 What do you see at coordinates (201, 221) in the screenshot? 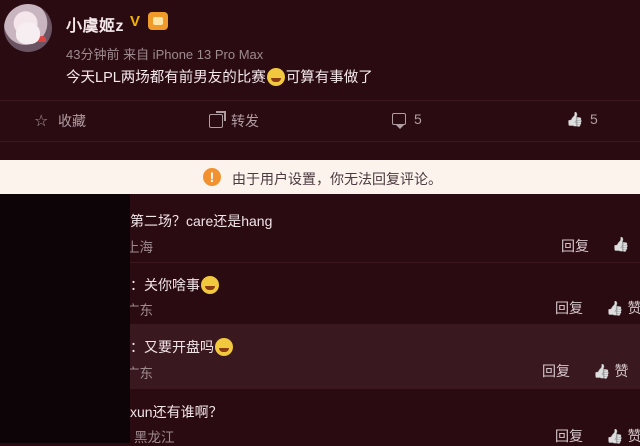
I see `comment-text: 第二场？care还是hang` at bounding box center [201, 221].